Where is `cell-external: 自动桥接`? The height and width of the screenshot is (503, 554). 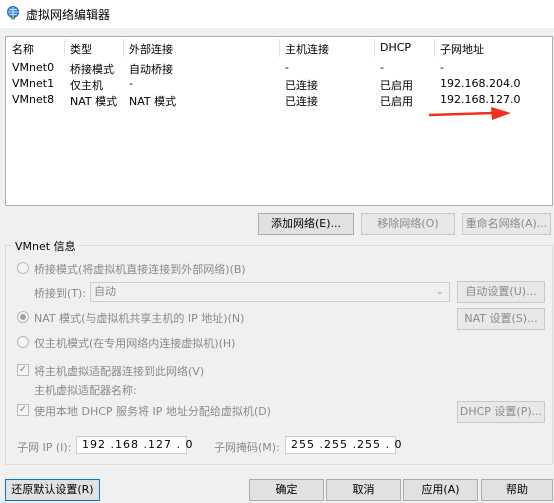
cell-external: 自动桥接 is located at coordinates (151, 69).